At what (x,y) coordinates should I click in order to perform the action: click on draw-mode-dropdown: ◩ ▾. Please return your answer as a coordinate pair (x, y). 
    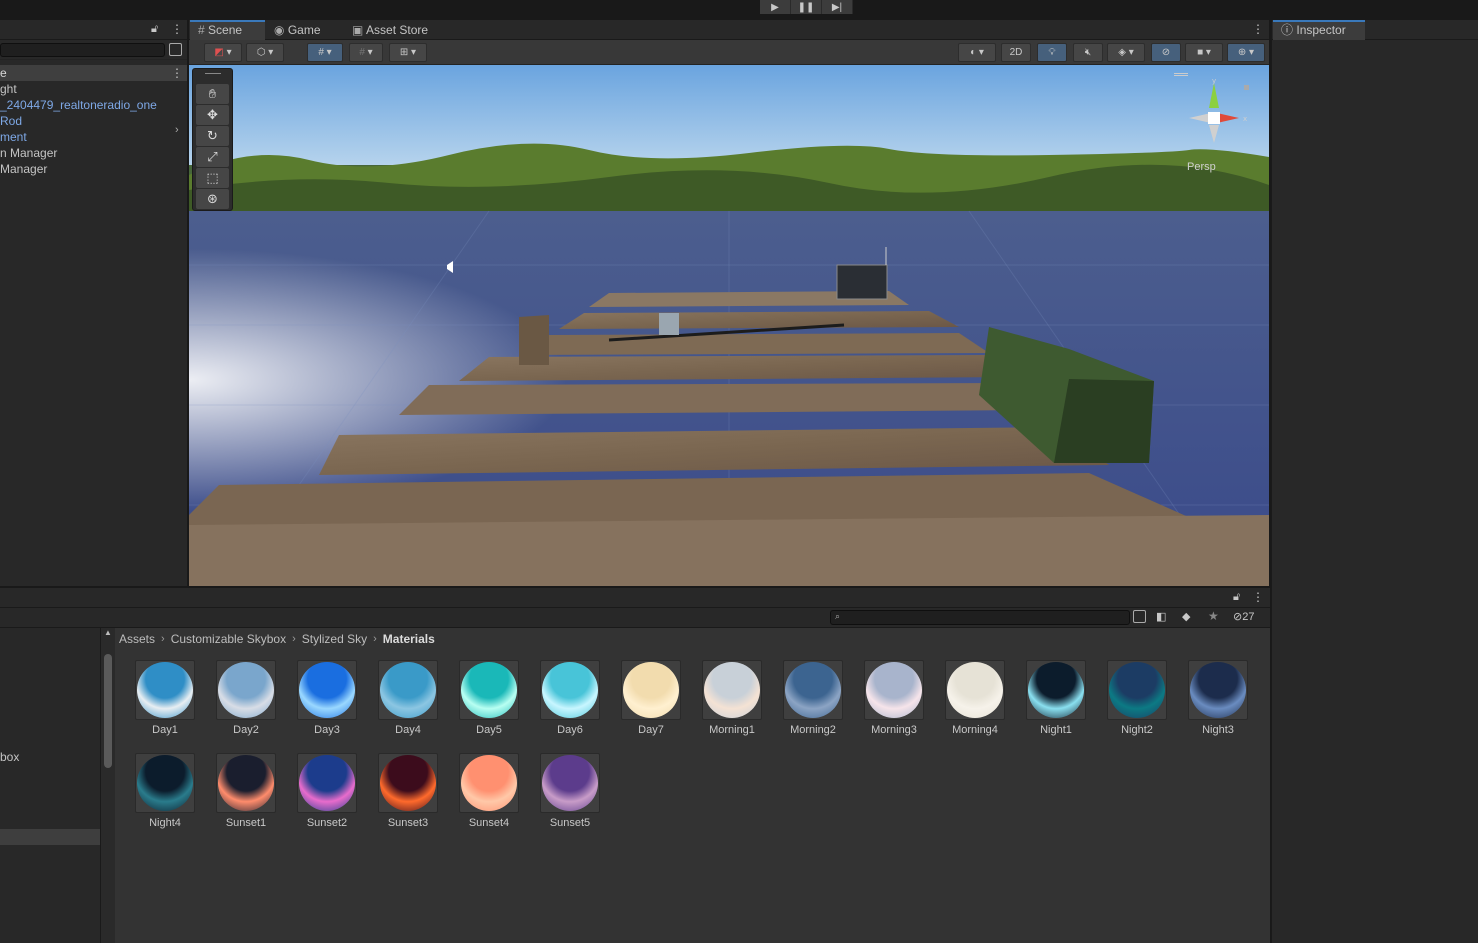
    Looking at the image, I should click on (223, 52).